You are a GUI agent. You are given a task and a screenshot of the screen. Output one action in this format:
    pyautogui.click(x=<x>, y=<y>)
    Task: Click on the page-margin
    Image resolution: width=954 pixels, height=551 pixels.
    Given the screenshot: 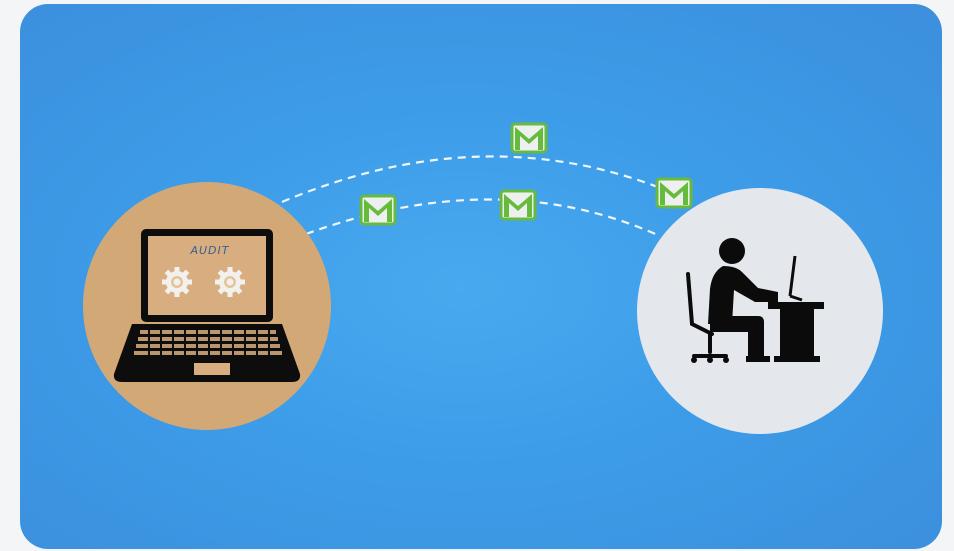 What is the action you would take?
    pyautogui.click(x=948, y=275)
    